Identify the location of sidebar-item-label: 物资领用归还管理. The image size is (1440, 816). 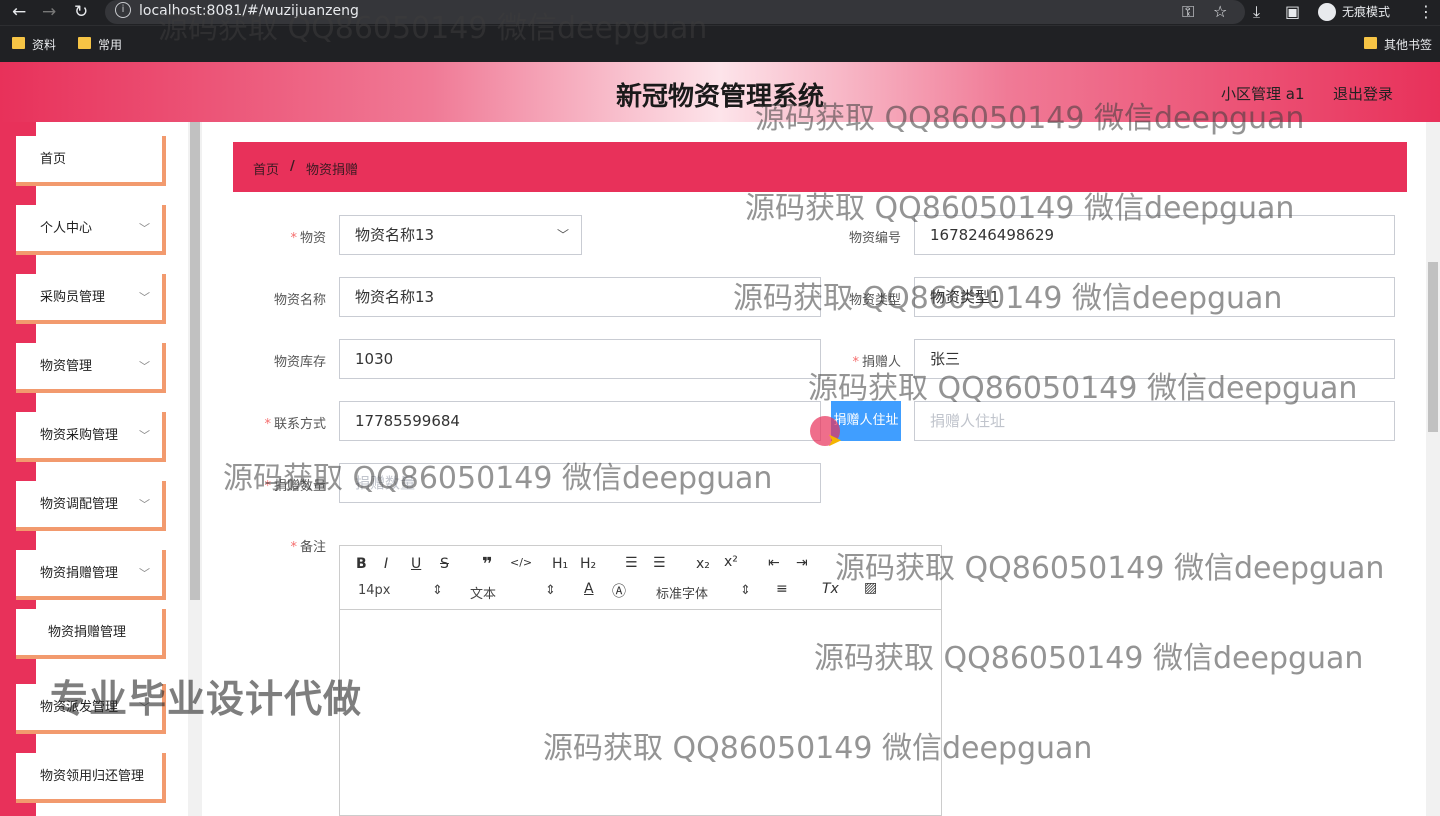
(92, 776).